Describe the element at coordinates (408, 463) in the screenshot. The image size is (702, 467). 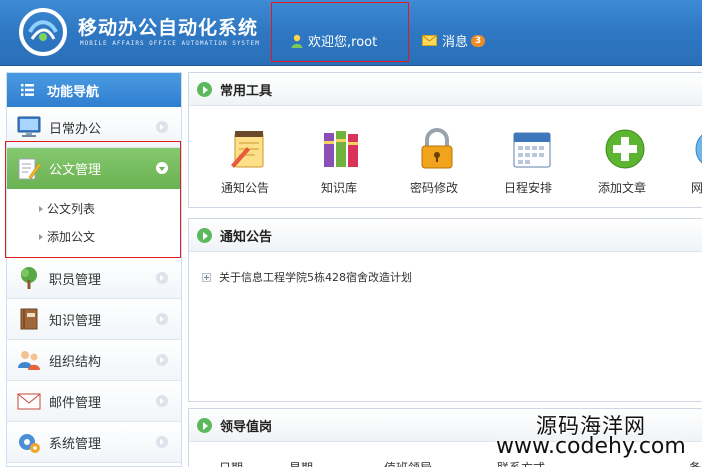
I see `column-header: 值班领导` at that location.